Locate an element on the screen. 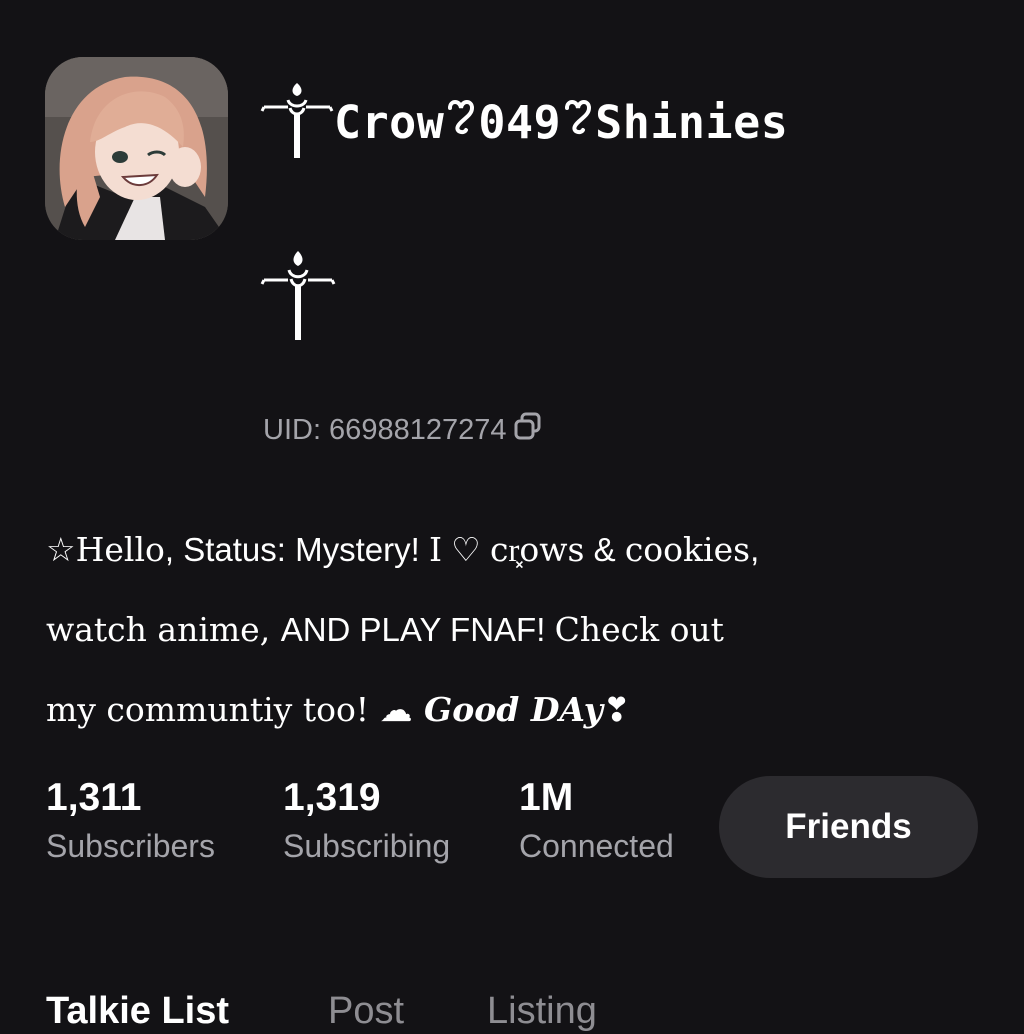 The width and height of the screenshot is (1024, 1034). bio-crows: cr͓ows is located at coordinates (537, 549).